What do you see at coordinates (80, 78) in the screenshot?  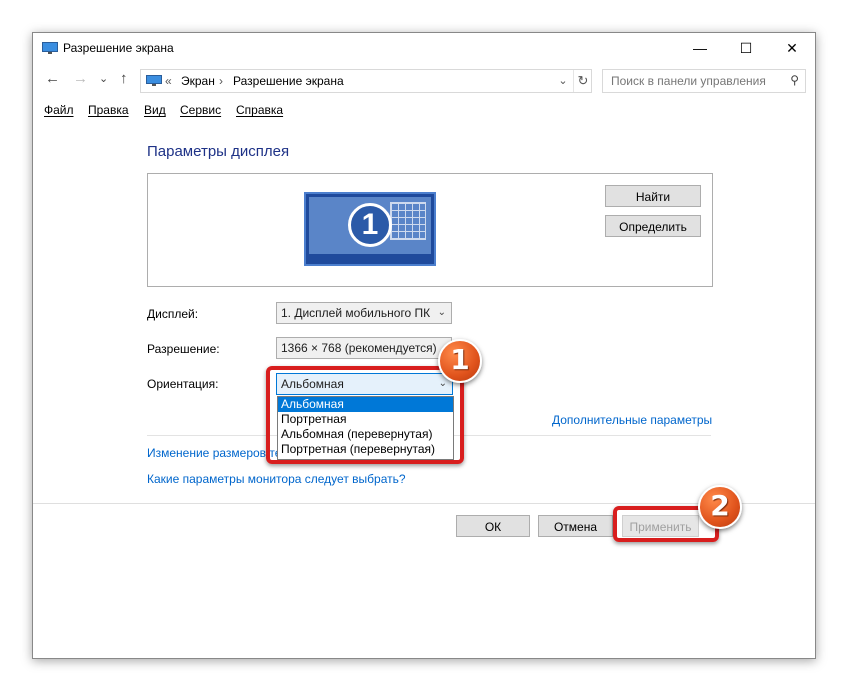 I see `forward-arrow-icon: →` at bounding box center [80, 78].